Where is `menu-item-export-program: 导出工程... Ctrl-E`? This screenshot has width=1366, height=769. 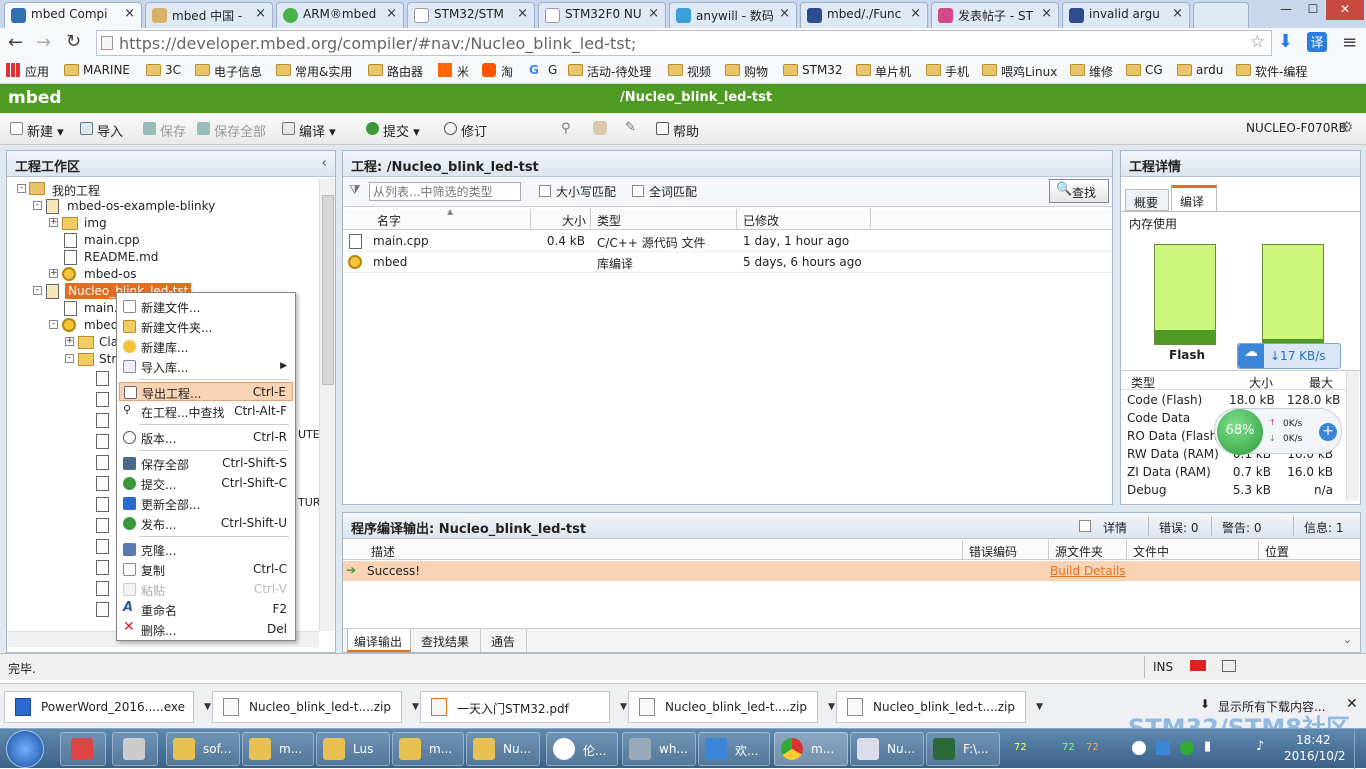
menu-item-export-program: 导出工程... Ctrl-E is located at coordinates (206, 391).